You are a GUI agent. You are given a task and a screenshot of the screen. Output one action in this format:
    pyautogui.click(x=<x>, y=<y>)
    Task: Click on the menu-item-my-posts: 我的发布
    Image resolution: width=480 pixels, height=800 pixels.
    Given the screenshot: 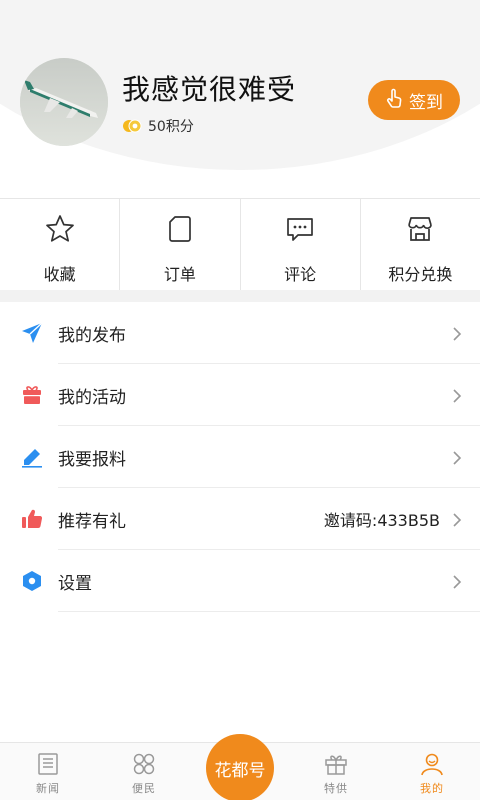 What is the action you would take?
    pyautogui.click(x=240, y=333)
    